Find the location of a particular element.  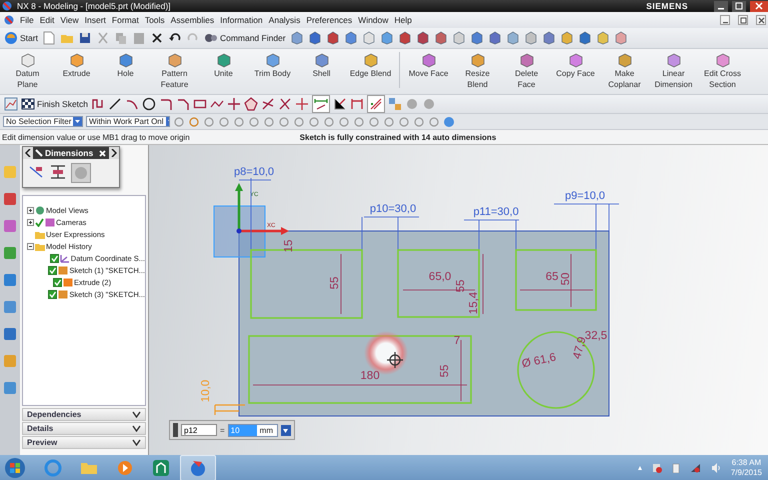

status-message: Sketch is fully constrained with 14 auto dimensions is located at coordinates (398, 137).